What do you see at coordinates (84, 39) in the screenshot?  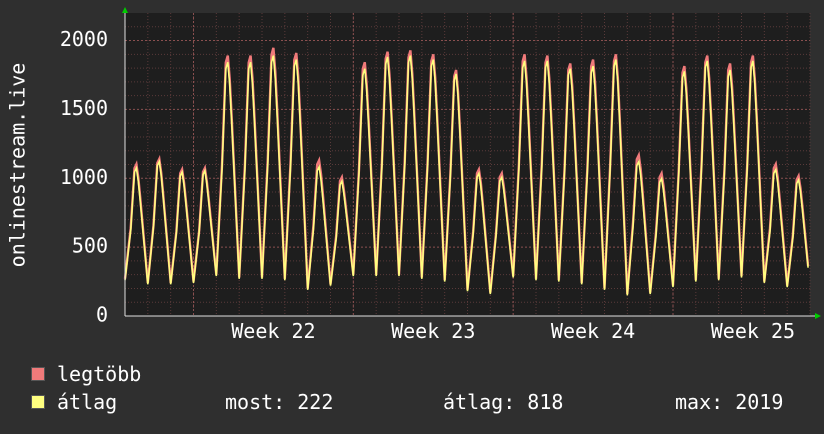 I see `y-tick-label: 2000` at bounding box center [84, 39].